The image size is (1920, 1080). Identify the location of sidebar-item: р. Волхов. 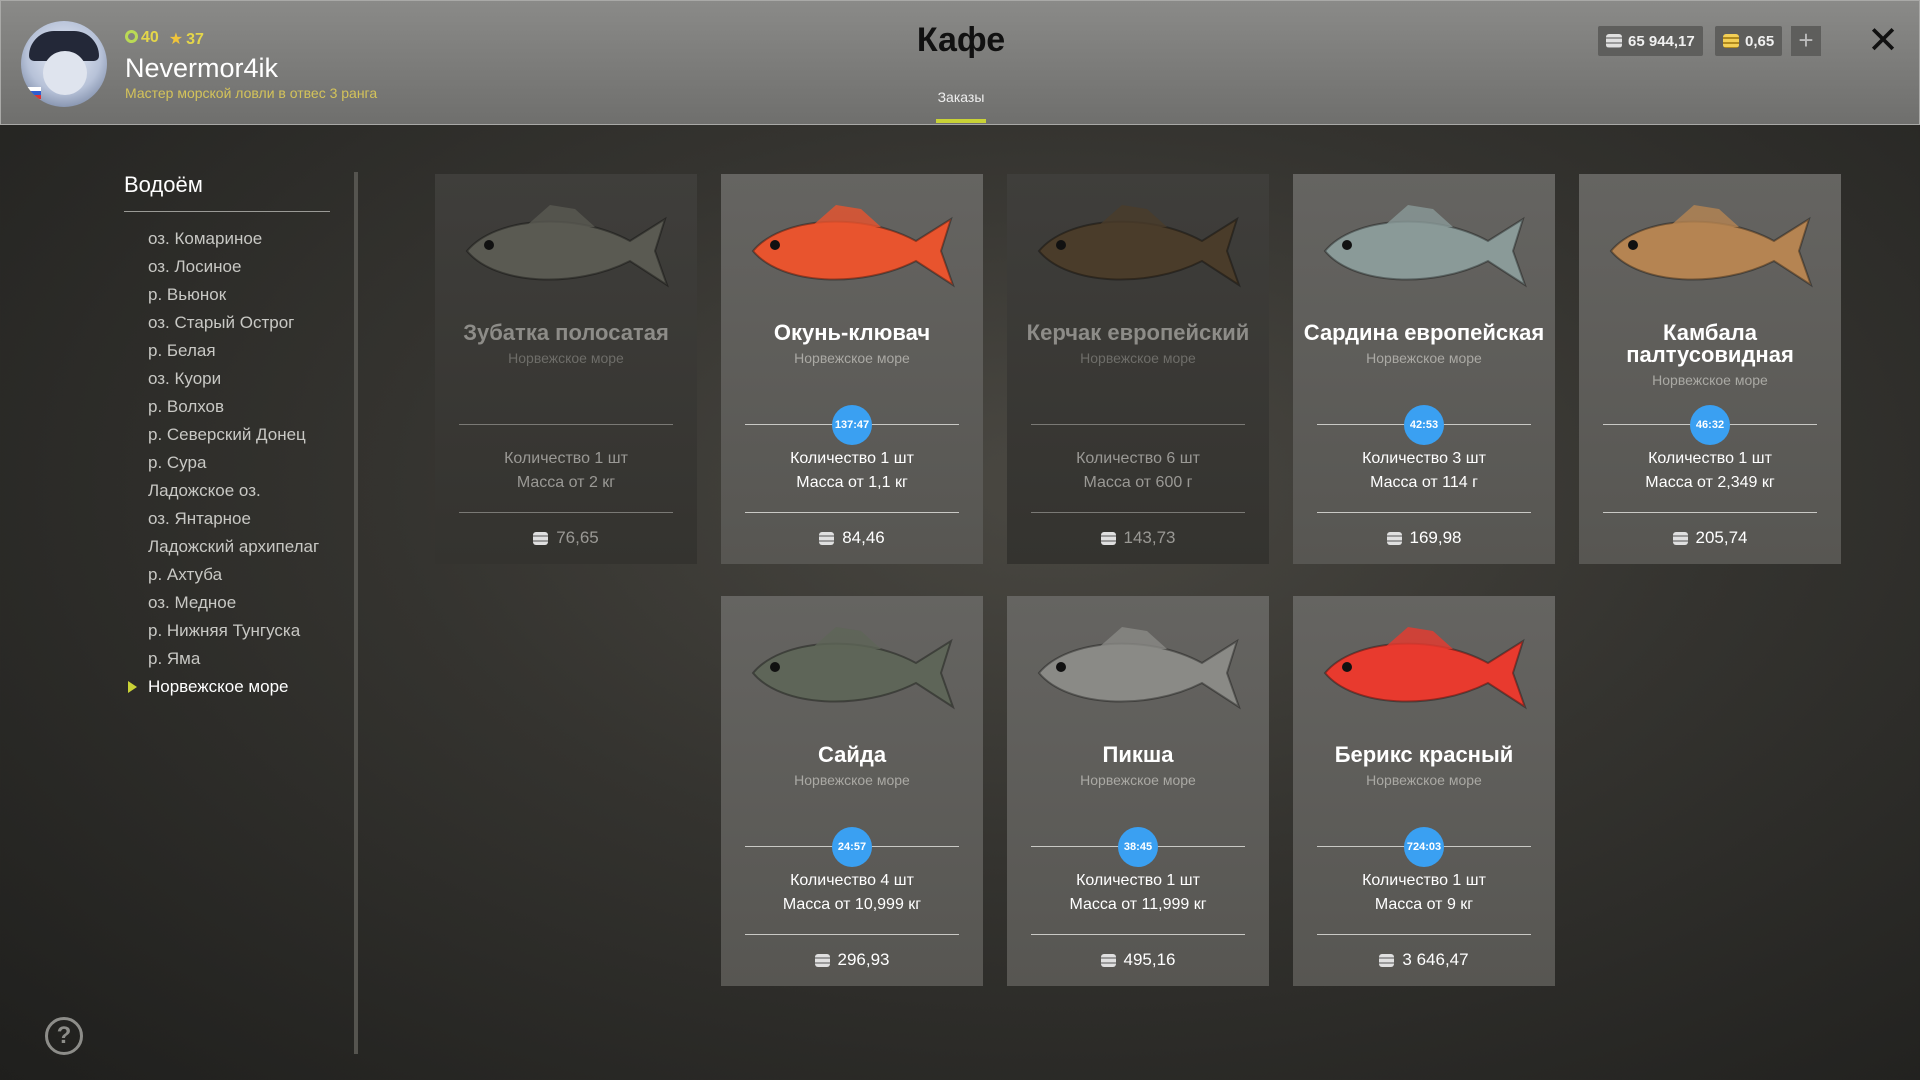
(233, 407).